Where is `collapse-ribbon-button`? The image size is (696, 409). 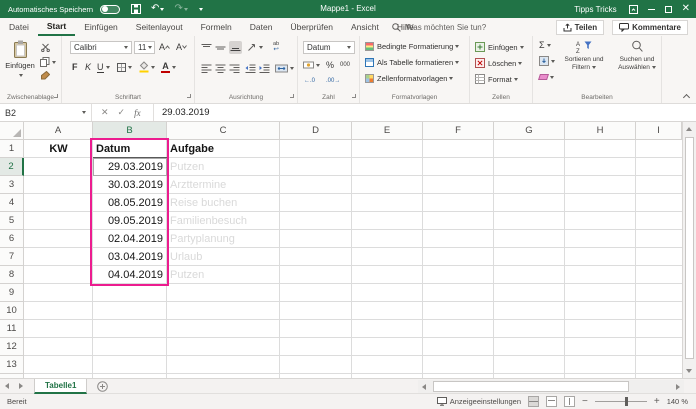 collapse-ribbon-button is located at coordinates (686, 97).